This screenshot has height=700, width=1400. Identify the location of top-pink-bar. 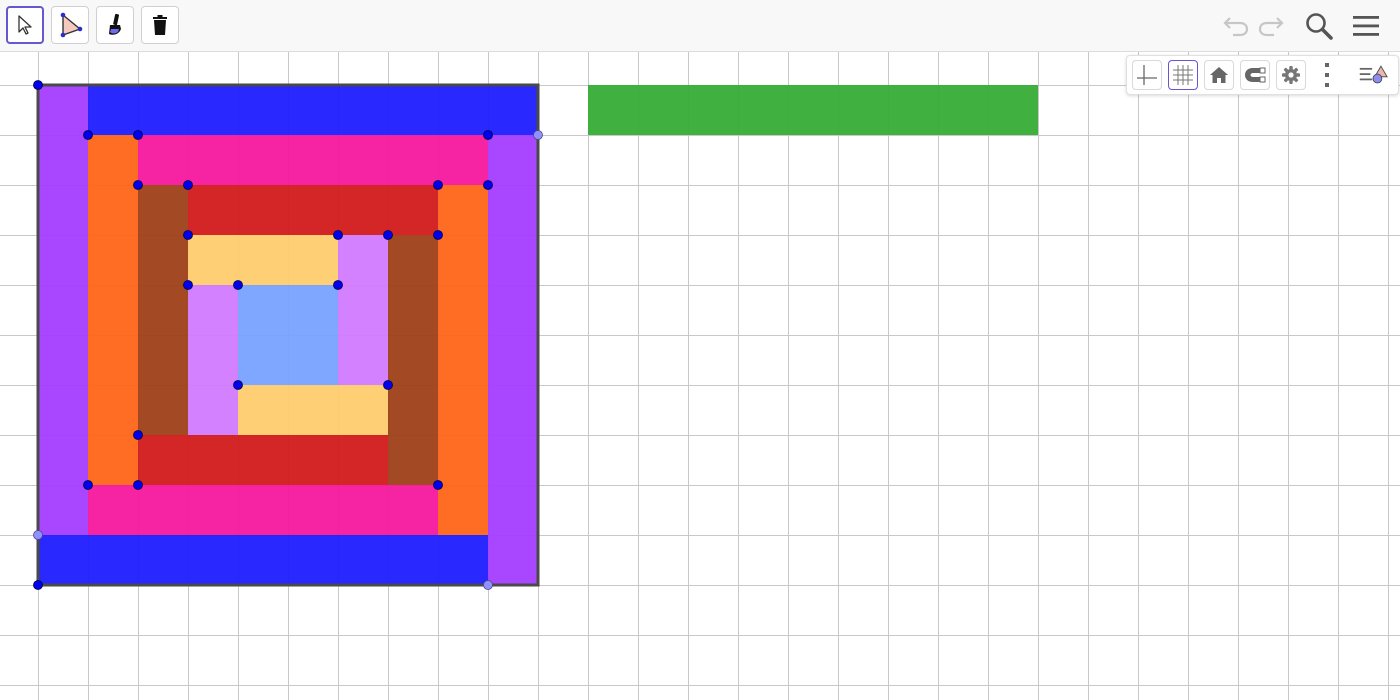
(313, 160).